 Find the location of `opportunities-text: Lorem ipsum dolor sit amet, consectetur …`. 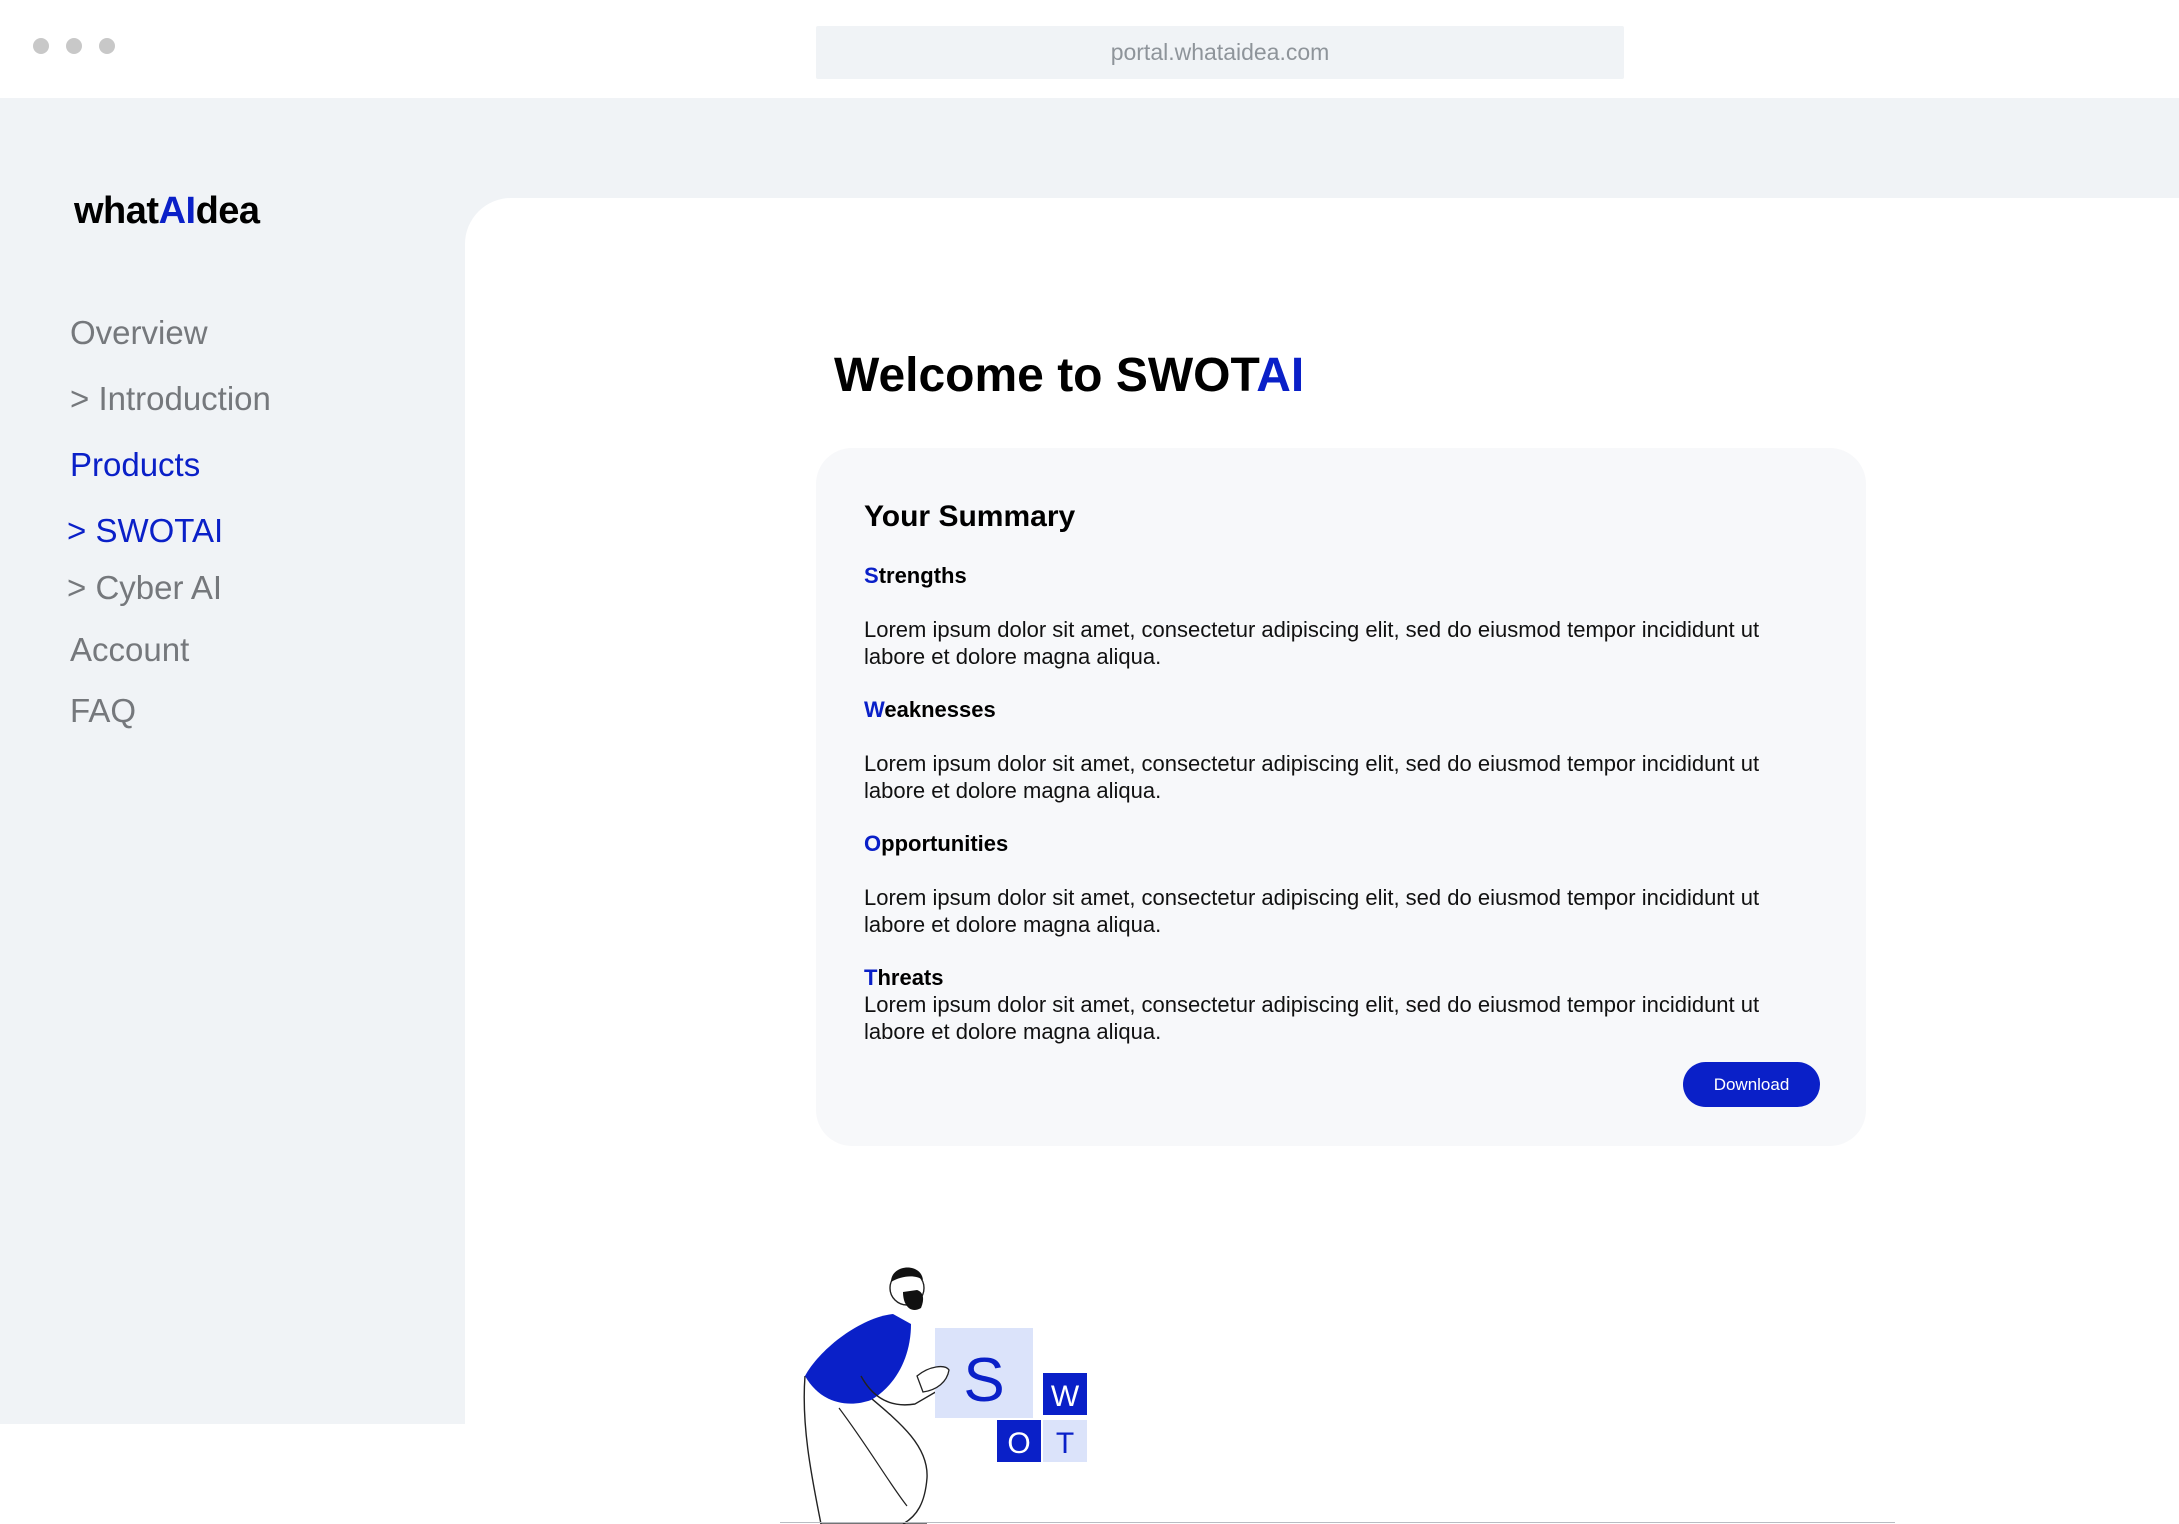

opportunities-text: Lorem ipsum dolor sit amet, consectetur … is located at coordinates (1312, 911).